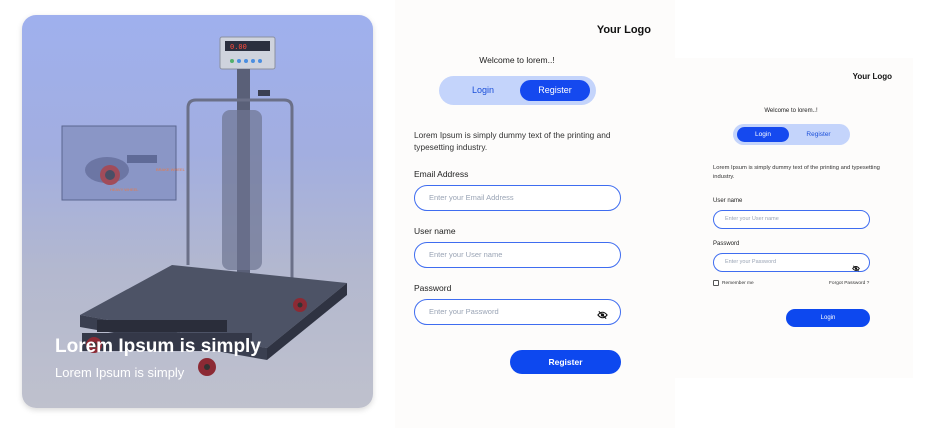 The height and width of the screenshot is (428, 939). Describe the element at coordinates (726, 244) in the screenshot. I see `password-label-small: Password` at that location.